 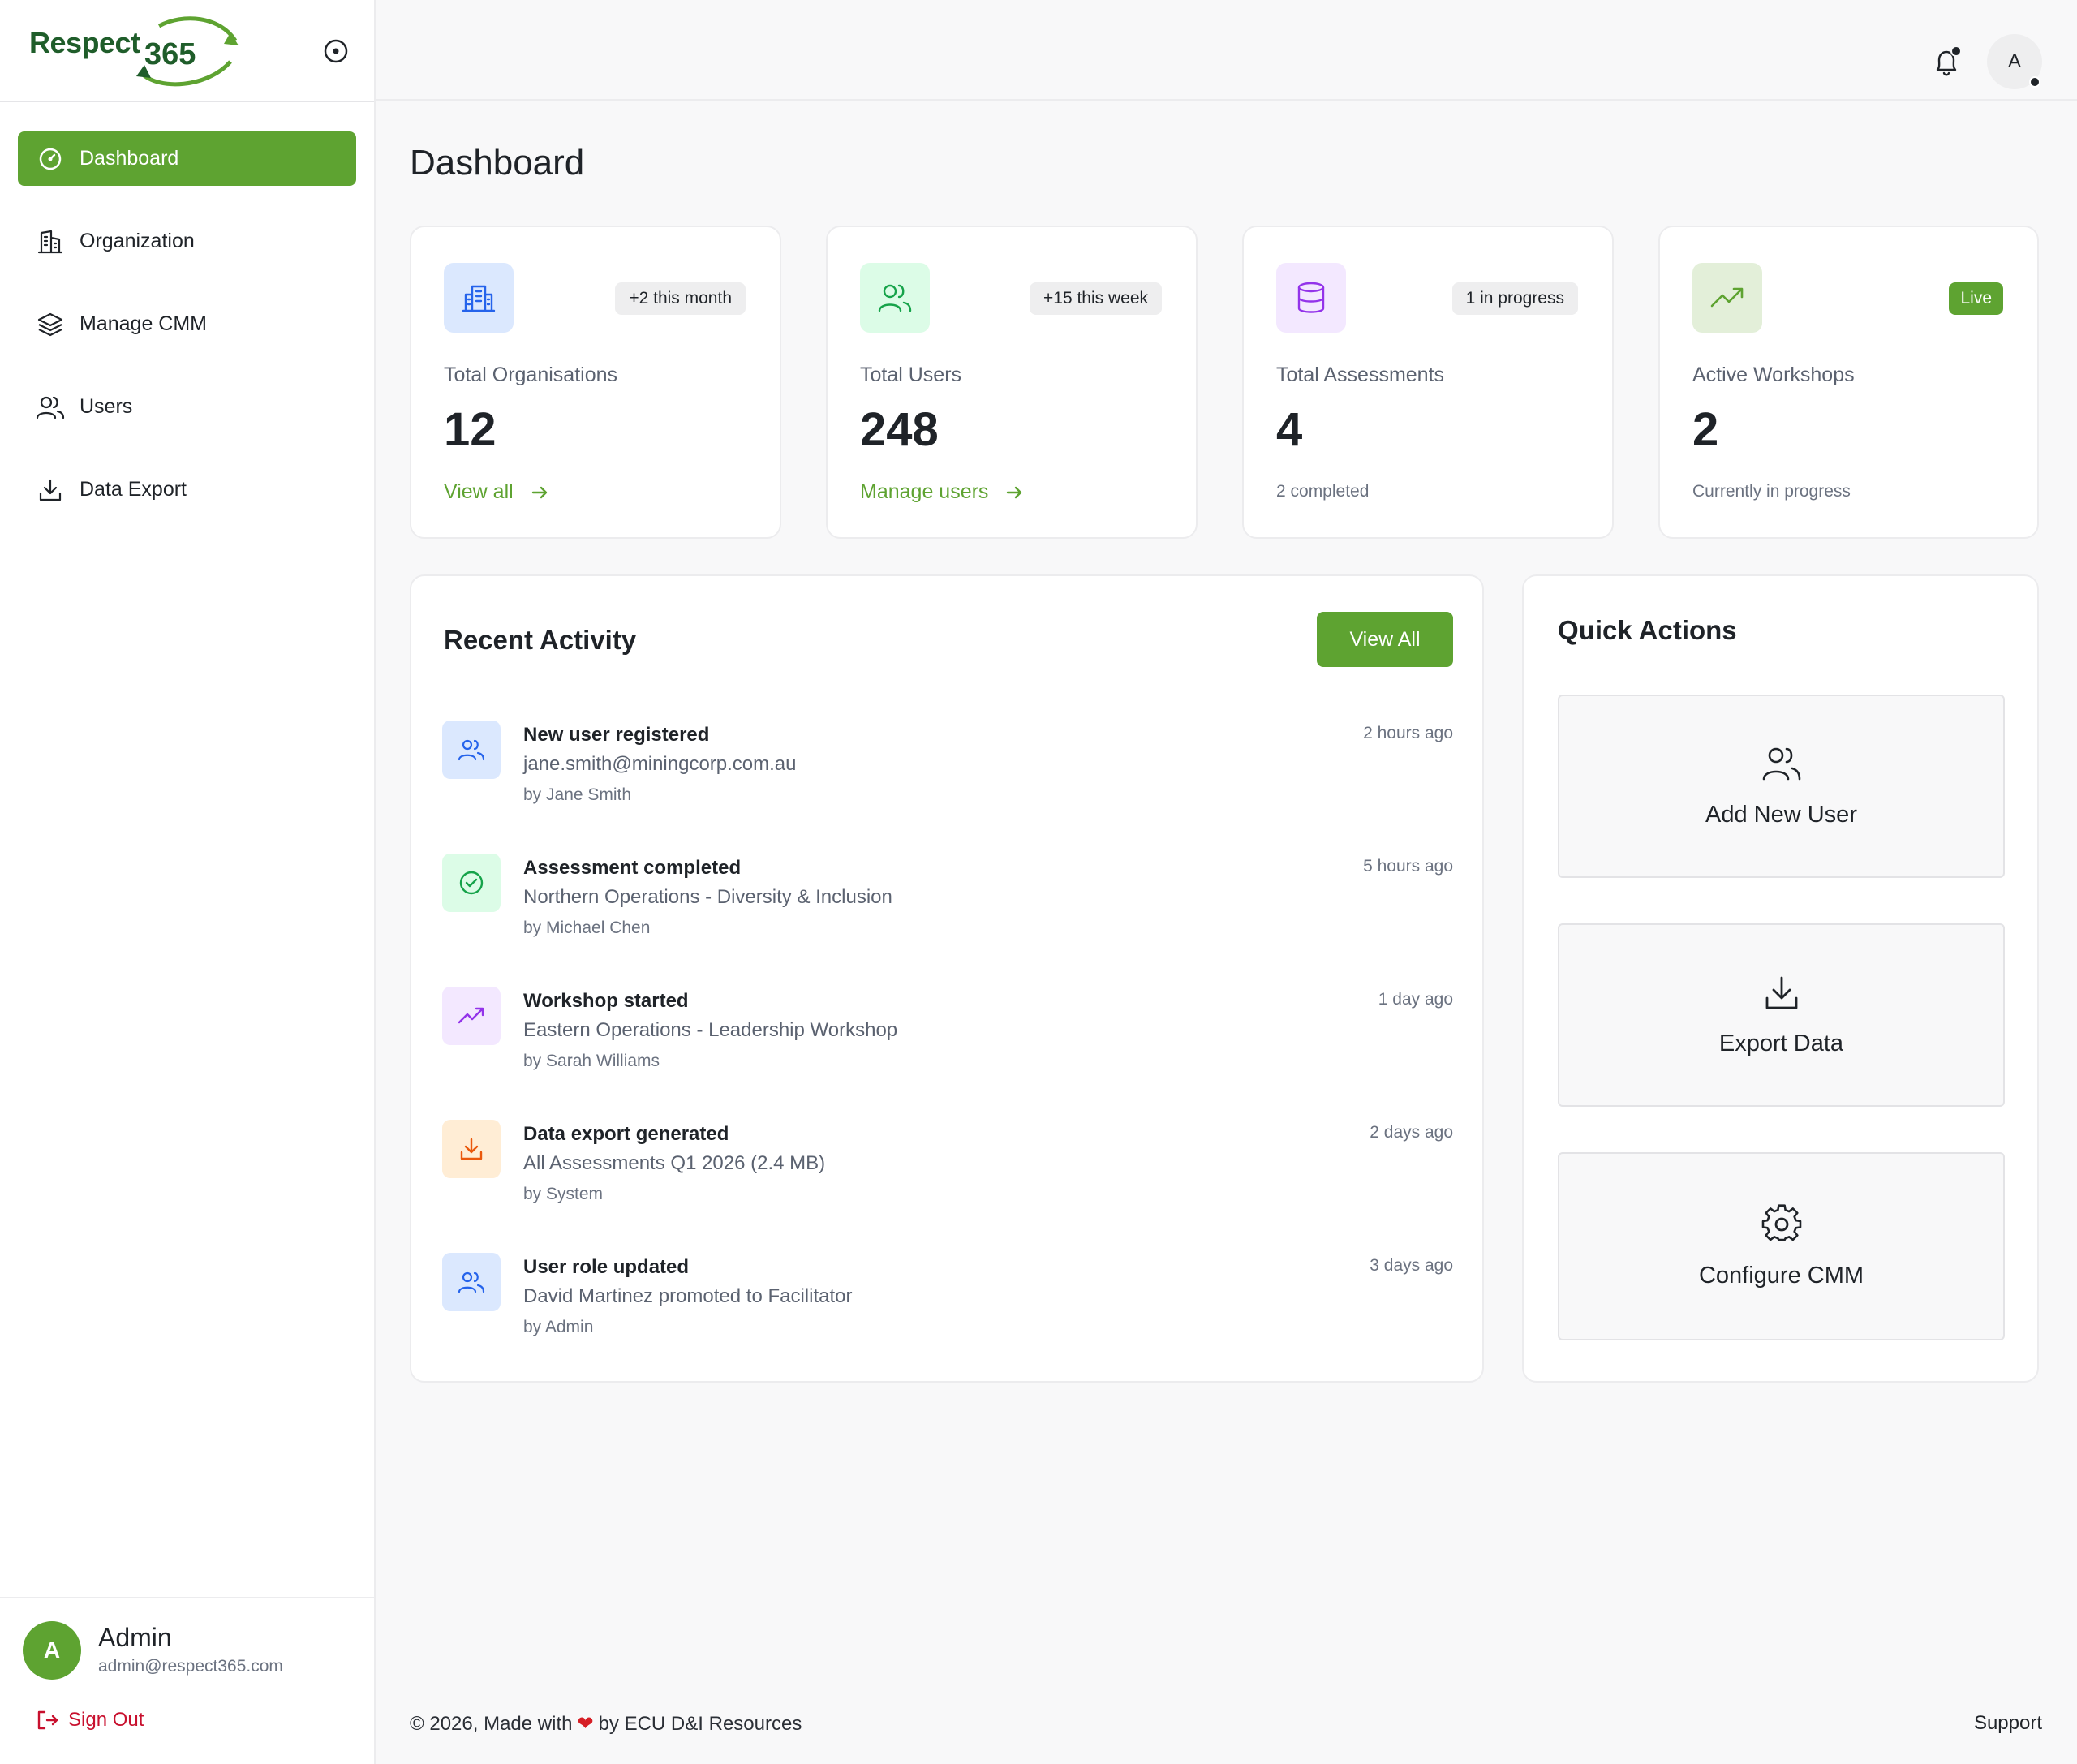 What do you see at coordinates (1781, 1015) in the screenshot?
I see `export-data-button: Export Data` at bounding box center [1781, 1015].